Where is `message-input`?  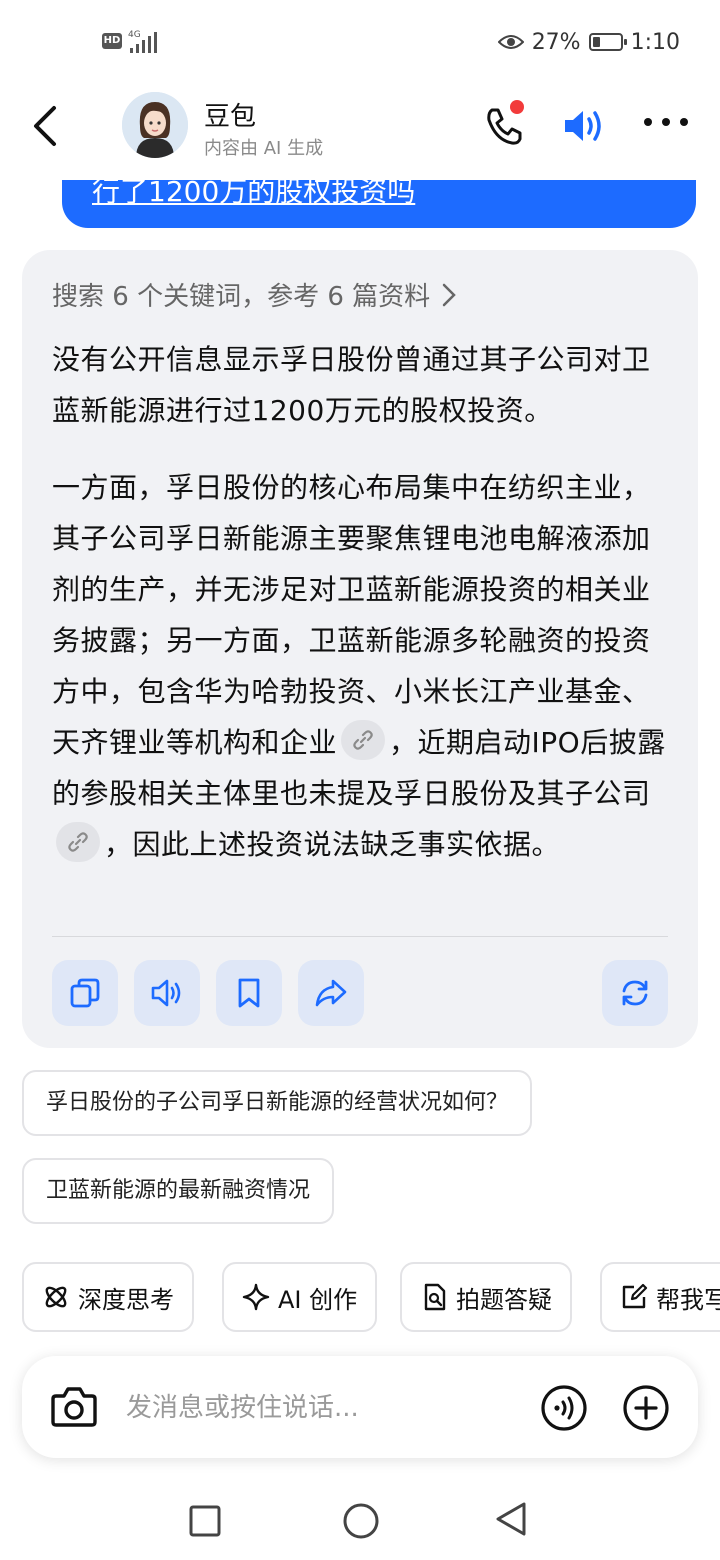
message-input is located at coordinates (326, 1408).